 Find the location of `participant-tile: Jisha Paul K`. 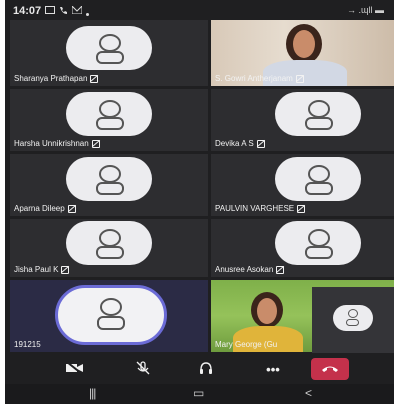

participant-tile: Jisha Paul K is located at coordinates (109, 248).